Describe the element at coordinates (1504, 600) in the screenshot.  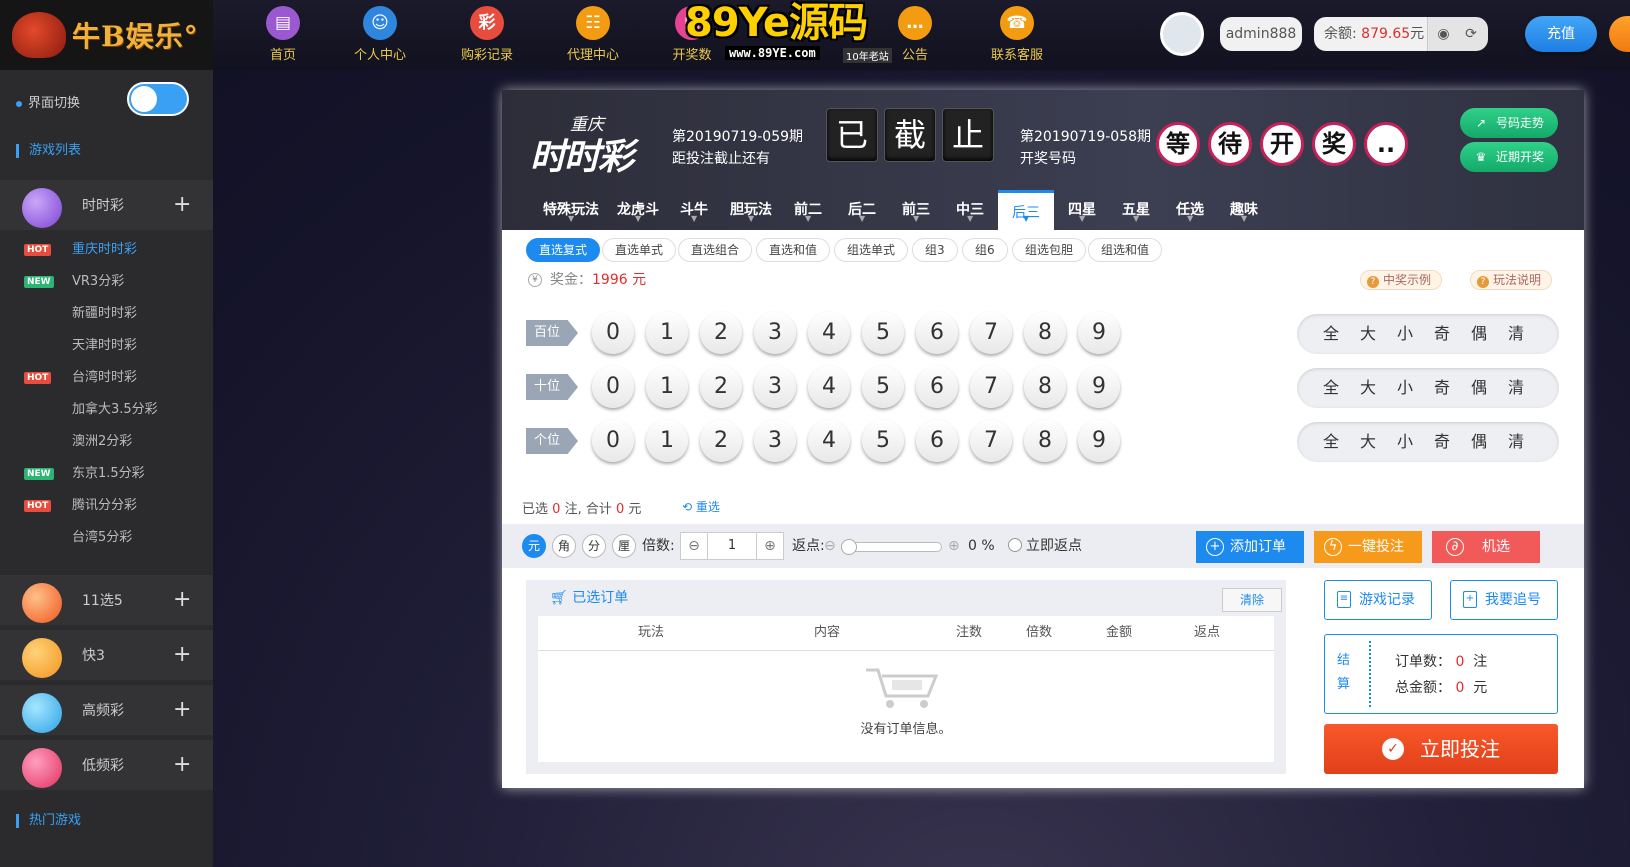
I see `chase-number-button: + 我要追号` at that location.